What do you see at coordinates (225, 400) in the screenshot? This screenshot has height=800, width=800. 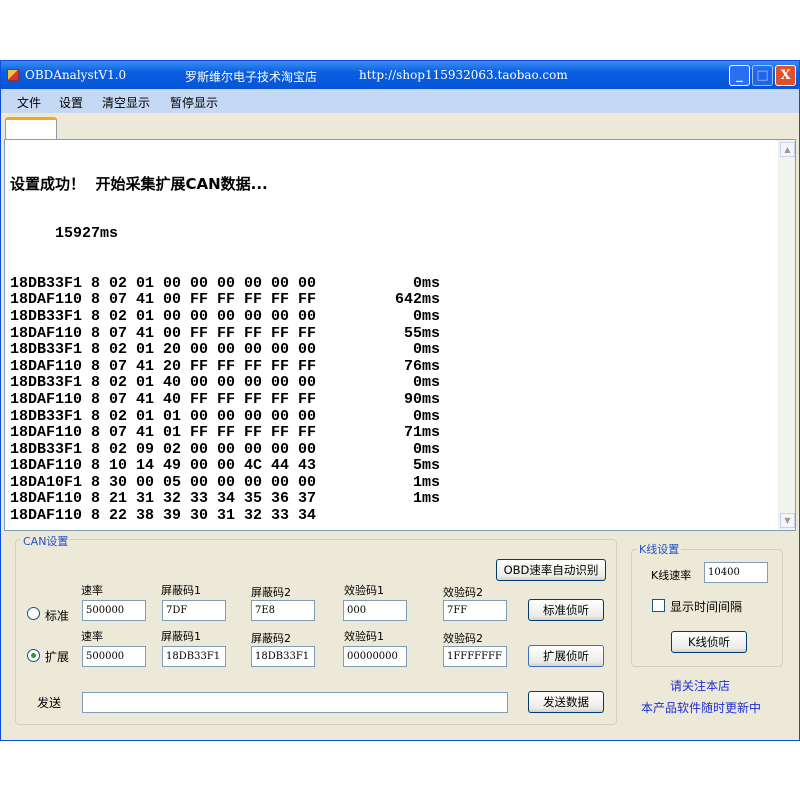 I see `log-row: 18DAF110 8 07 41 40 FF FF FF FF FF 90ms` at bounding box center [225, 400].